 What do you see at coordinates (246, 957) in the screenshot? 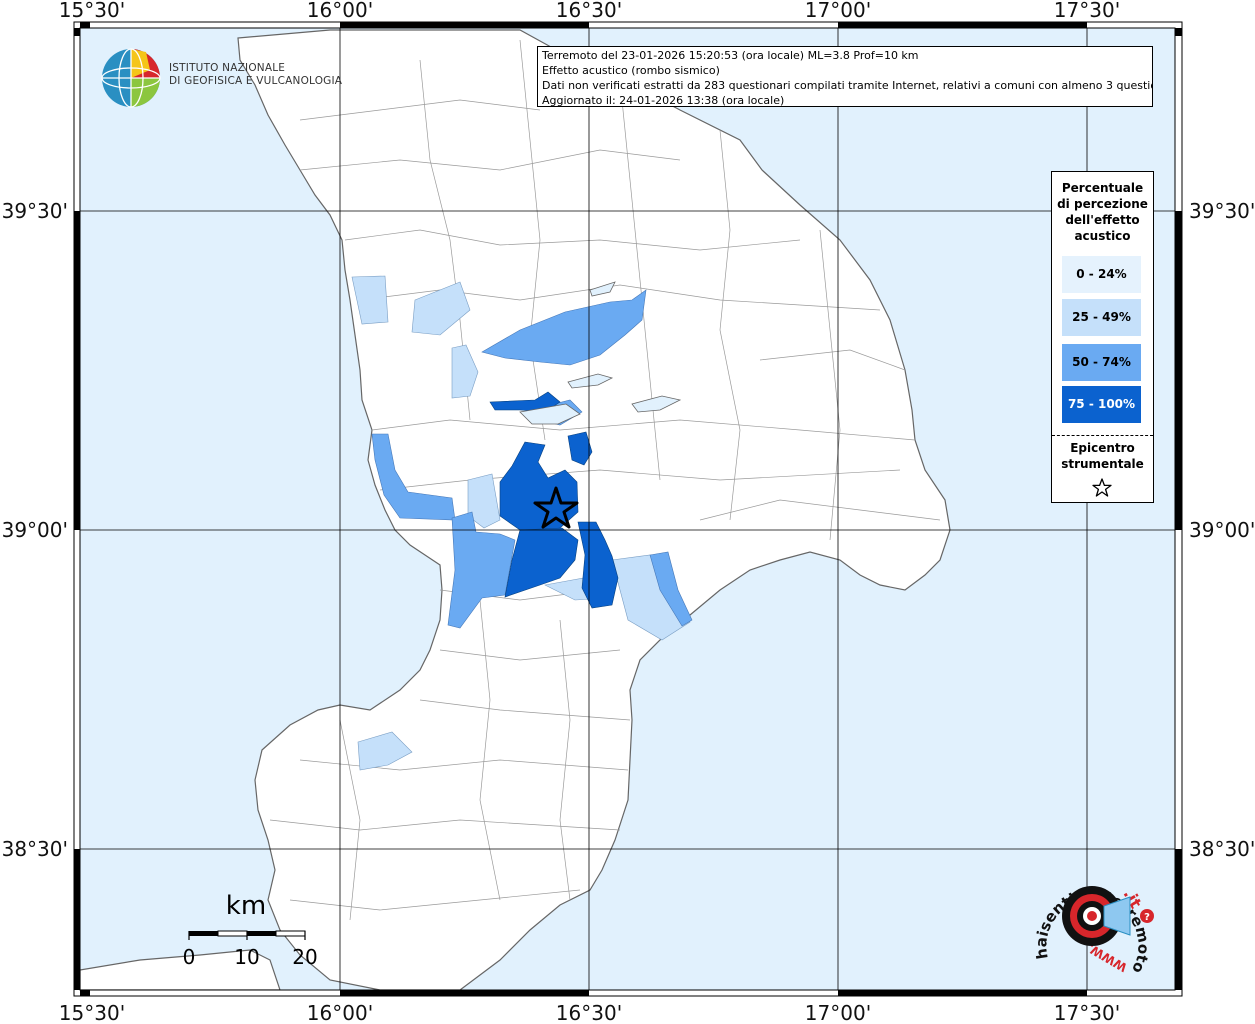
I see `scale-label: 10` at bounding box center [246, 957].